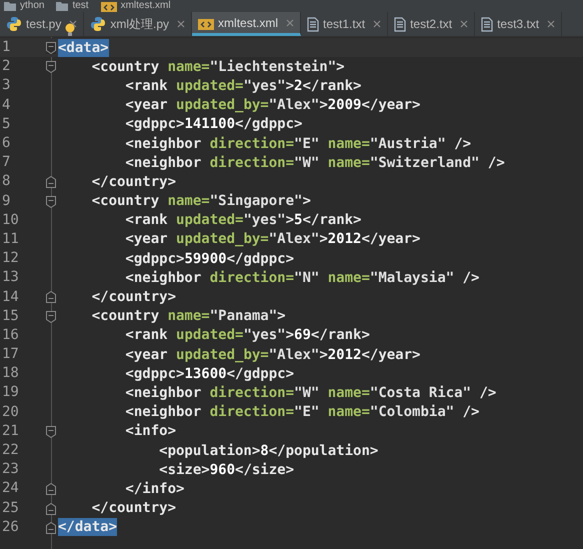 The image size is (583, 549). Describe the element at coordinates (273, 67) in the screenshot. I see `code-token: "Liechtenstein"` at that location.